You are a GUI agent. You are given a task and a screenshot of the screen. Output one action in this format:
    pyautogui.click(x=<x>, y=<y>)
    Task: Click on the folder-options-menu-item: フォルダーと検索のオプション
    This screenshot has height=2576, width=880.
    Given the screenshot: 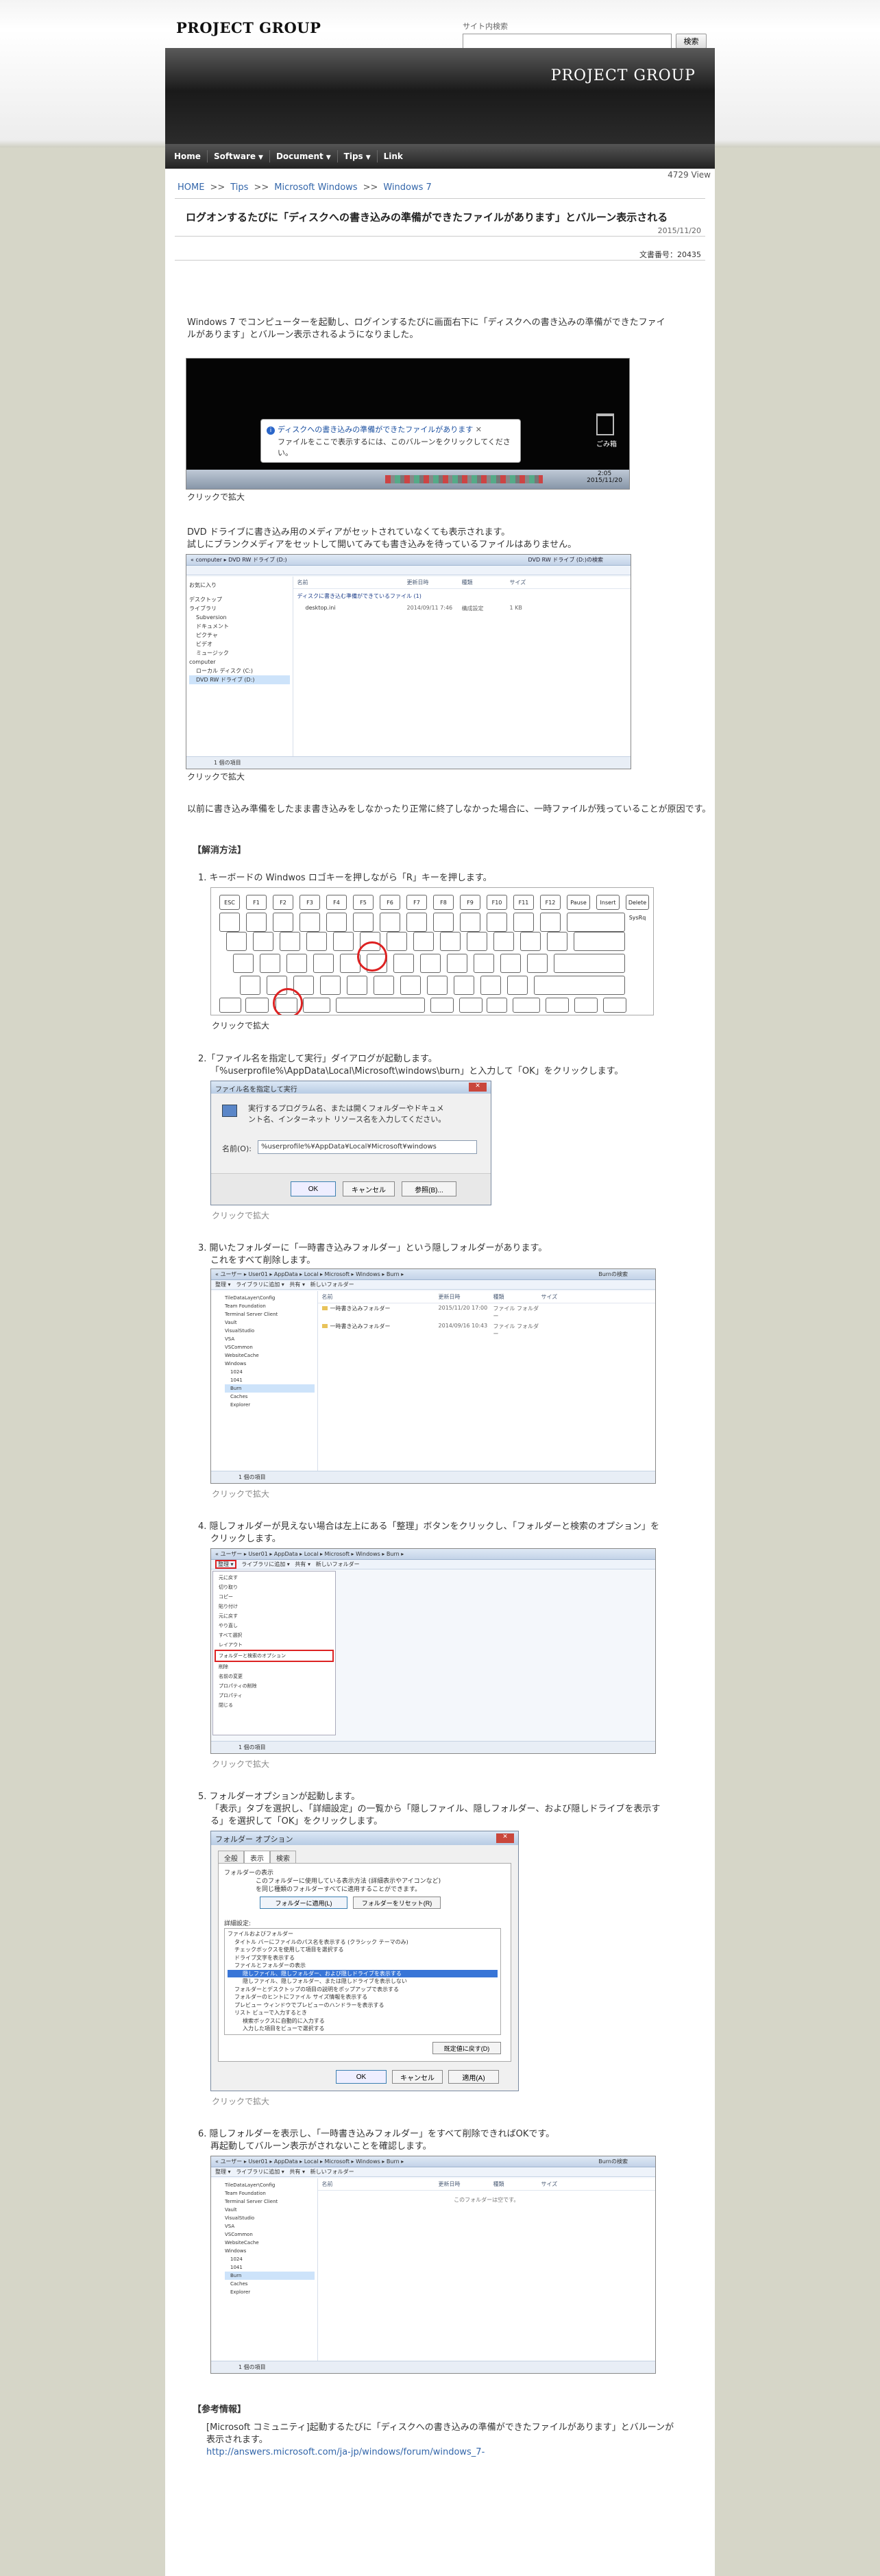 What is the action you would take?
    pyautogui.click(x=274, y=1656)
    